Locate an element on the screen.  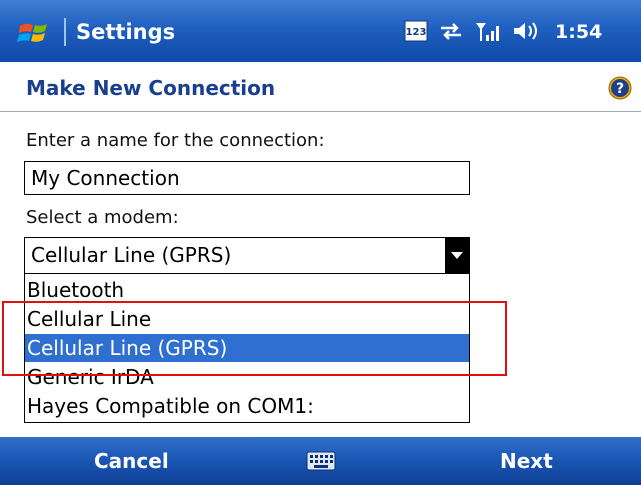
volume-icon is located at coordinates (526, 31).